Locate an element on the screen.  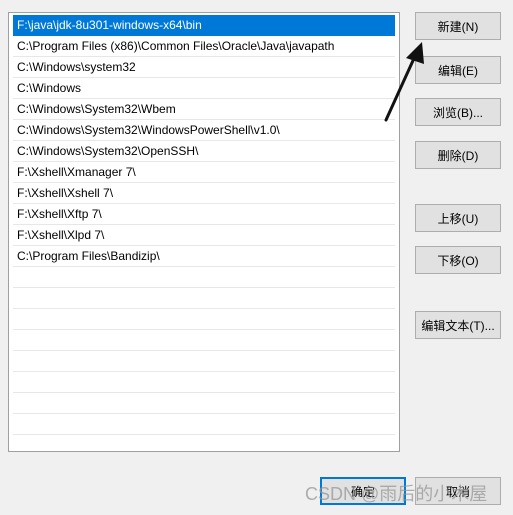
delete-button: 删除(D) is located at coordinates (458, 155).